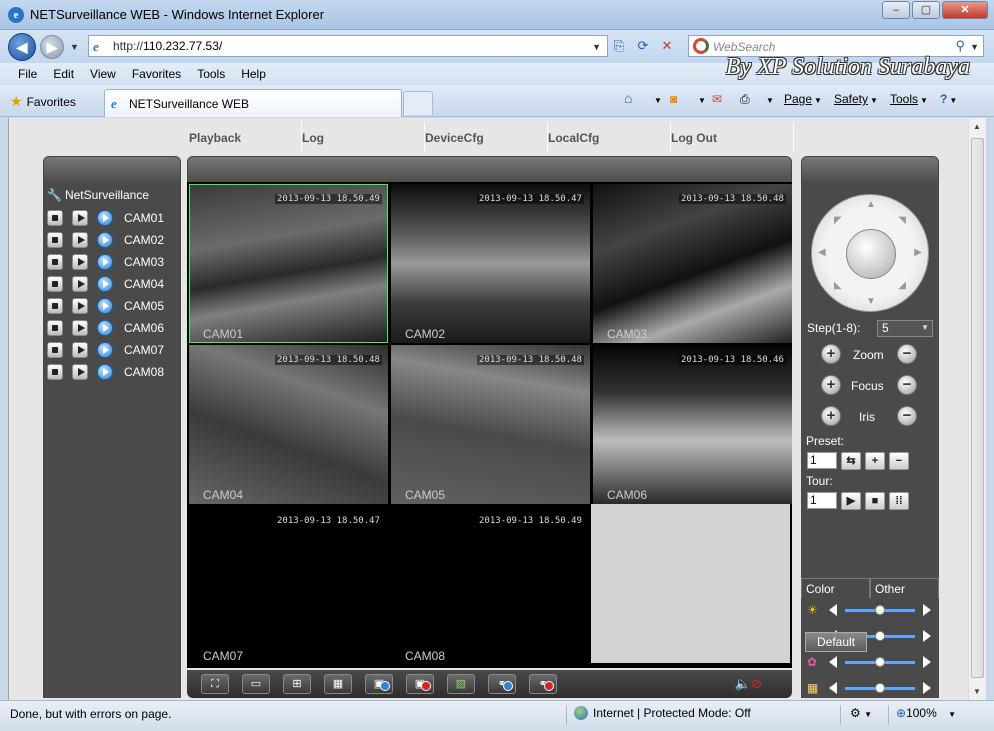 This screenshot has height=731, width=994. Describe the element at coordinates (103, 74) in the screenshot. I see `menu-view: View` at that location.